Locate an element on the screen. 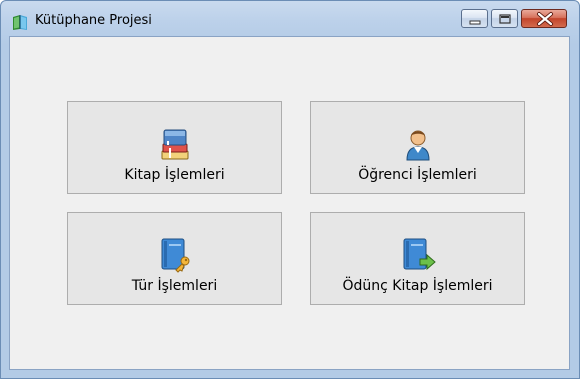 The height and width of the screenshot is (379, 580). maximize-icon is located at coordinates (505, 19).